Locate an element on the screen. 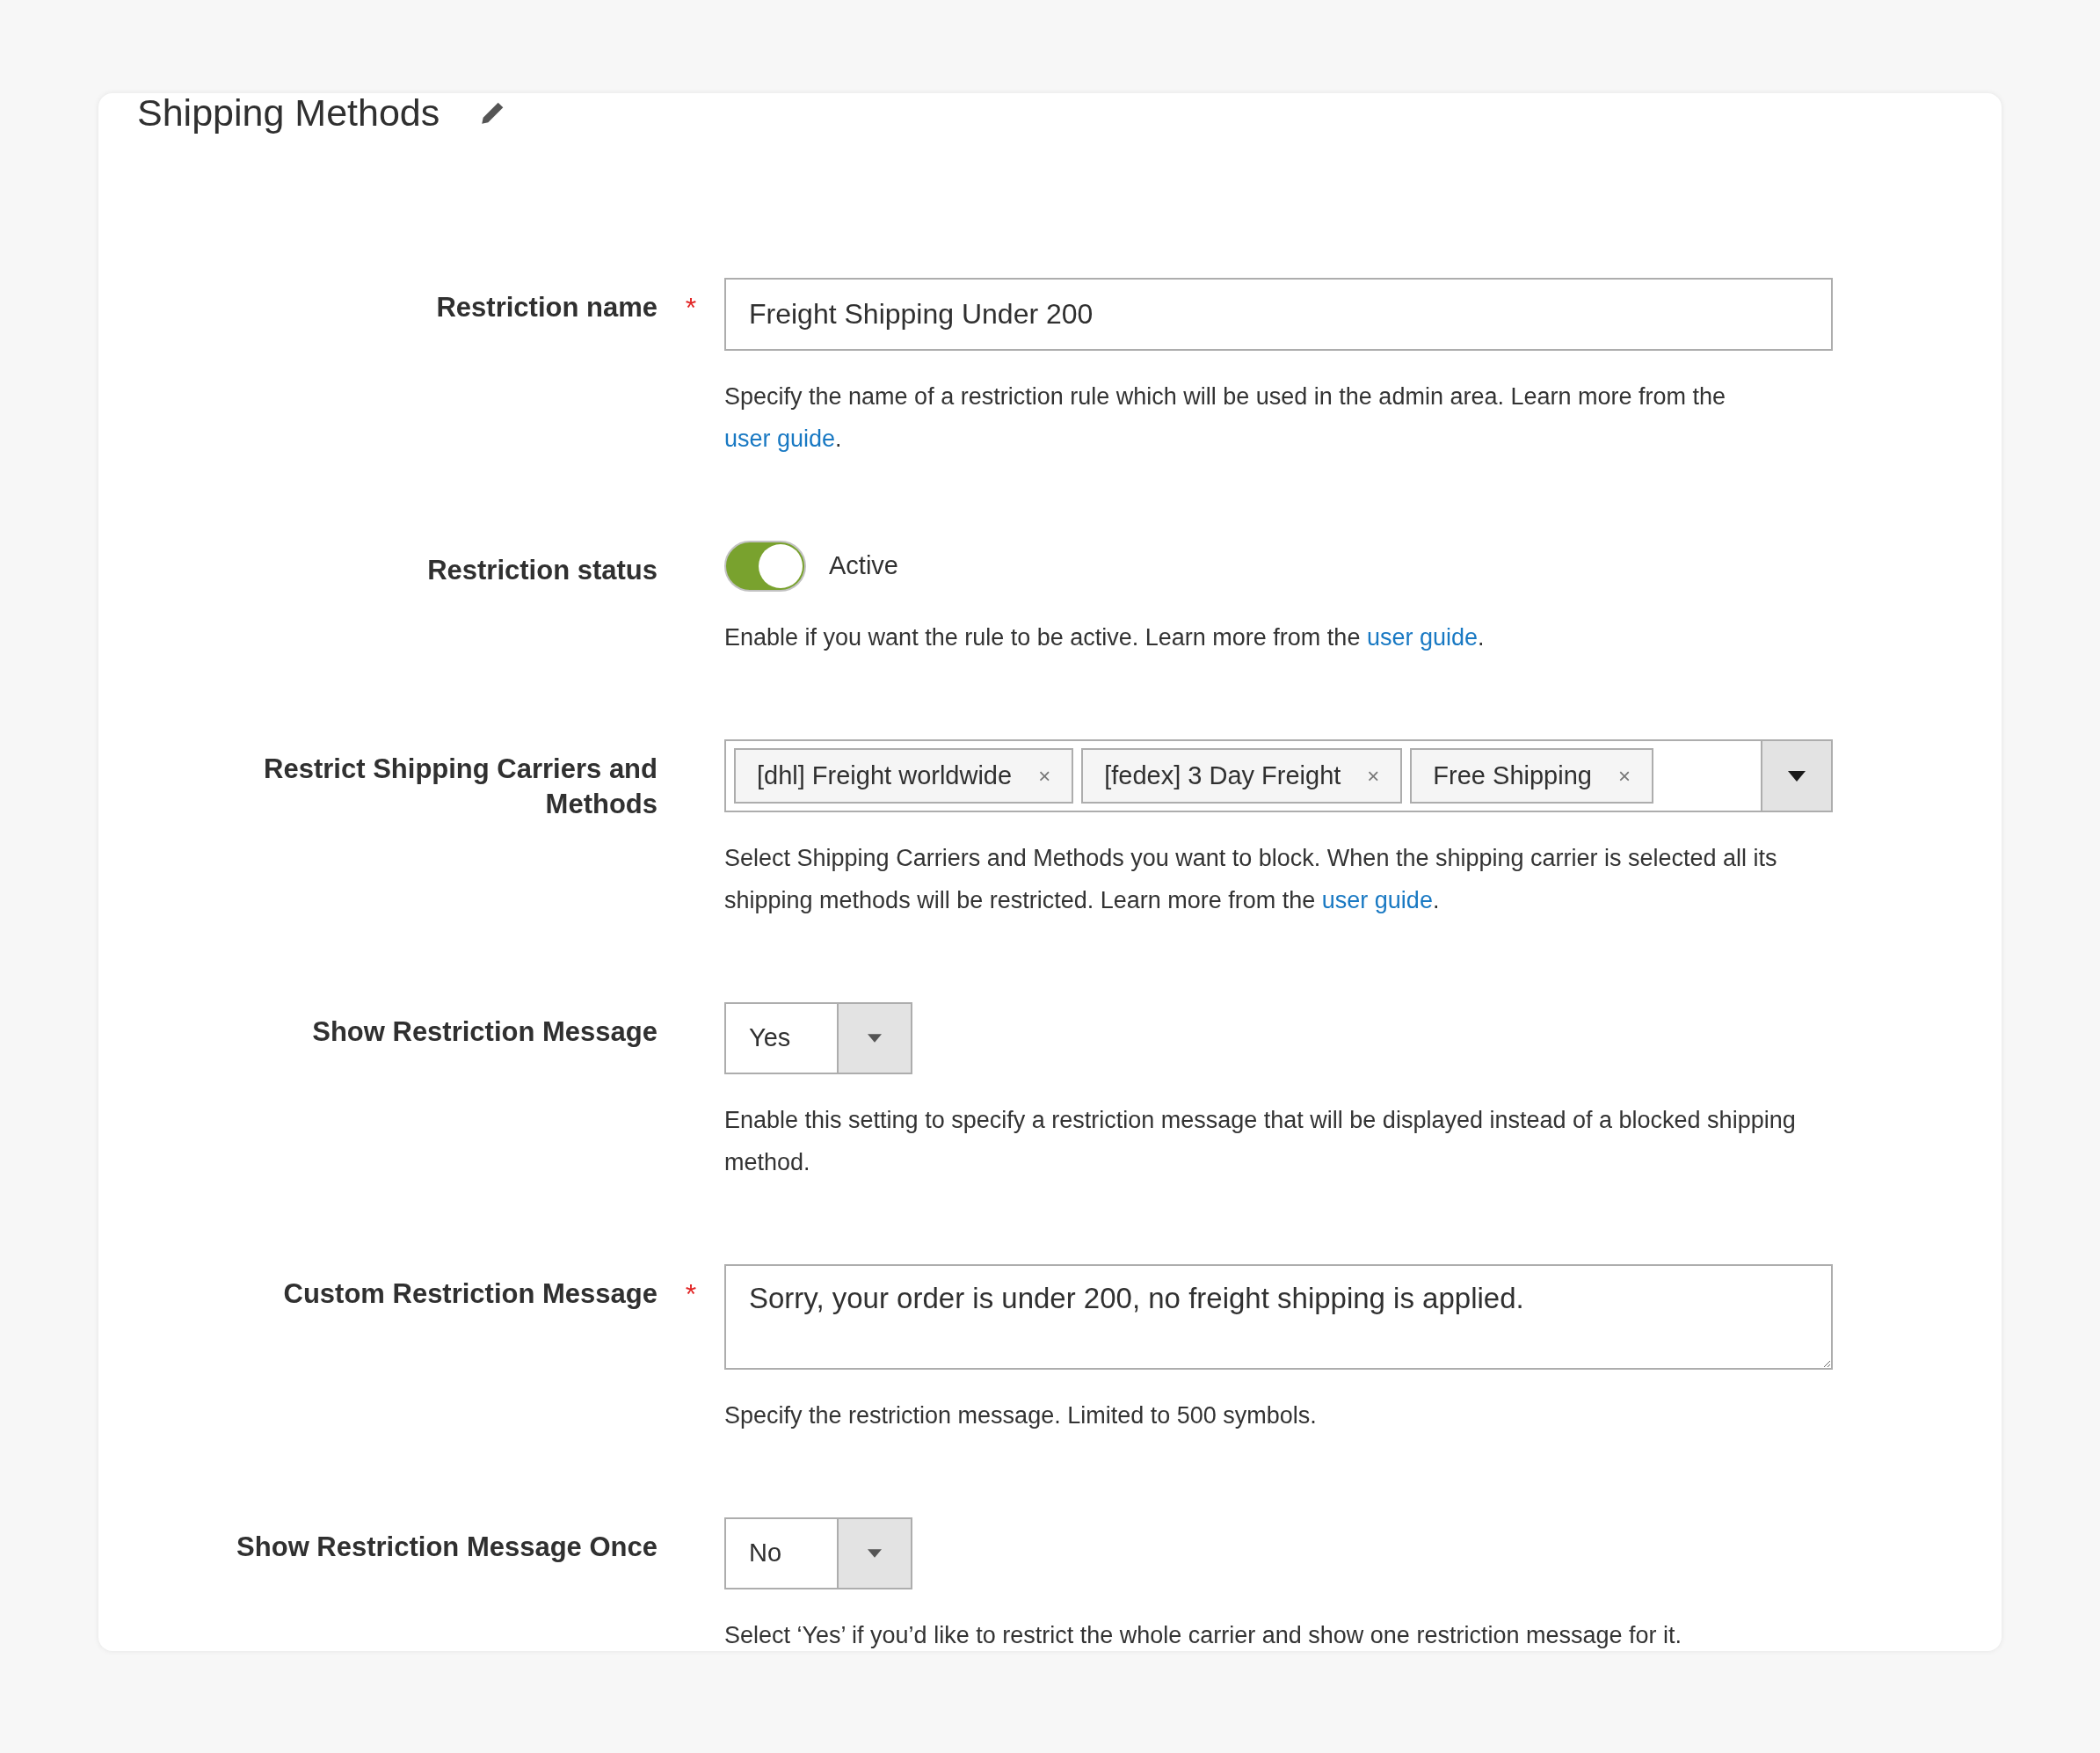  field-label: Show Restriction Message Once is located at coordinates (447, 1548).